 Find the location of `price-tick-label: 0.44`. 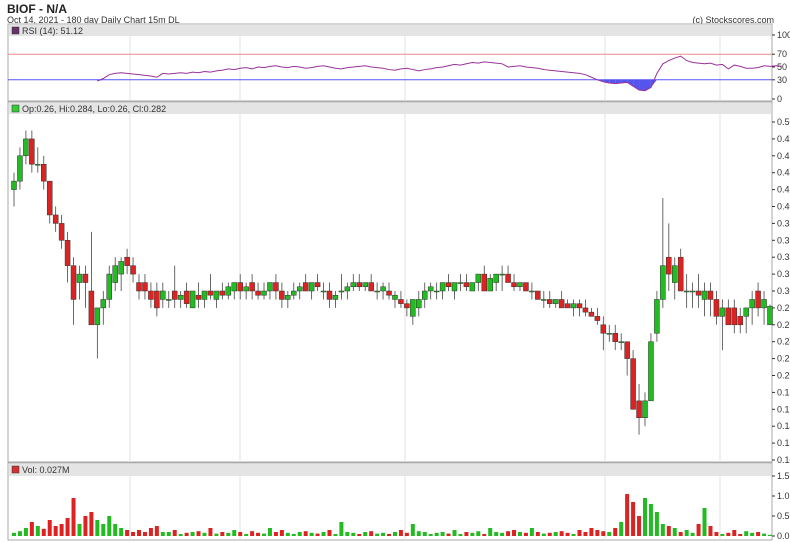

price-tick-label: 0.44 is located at coordinates (783, 173).